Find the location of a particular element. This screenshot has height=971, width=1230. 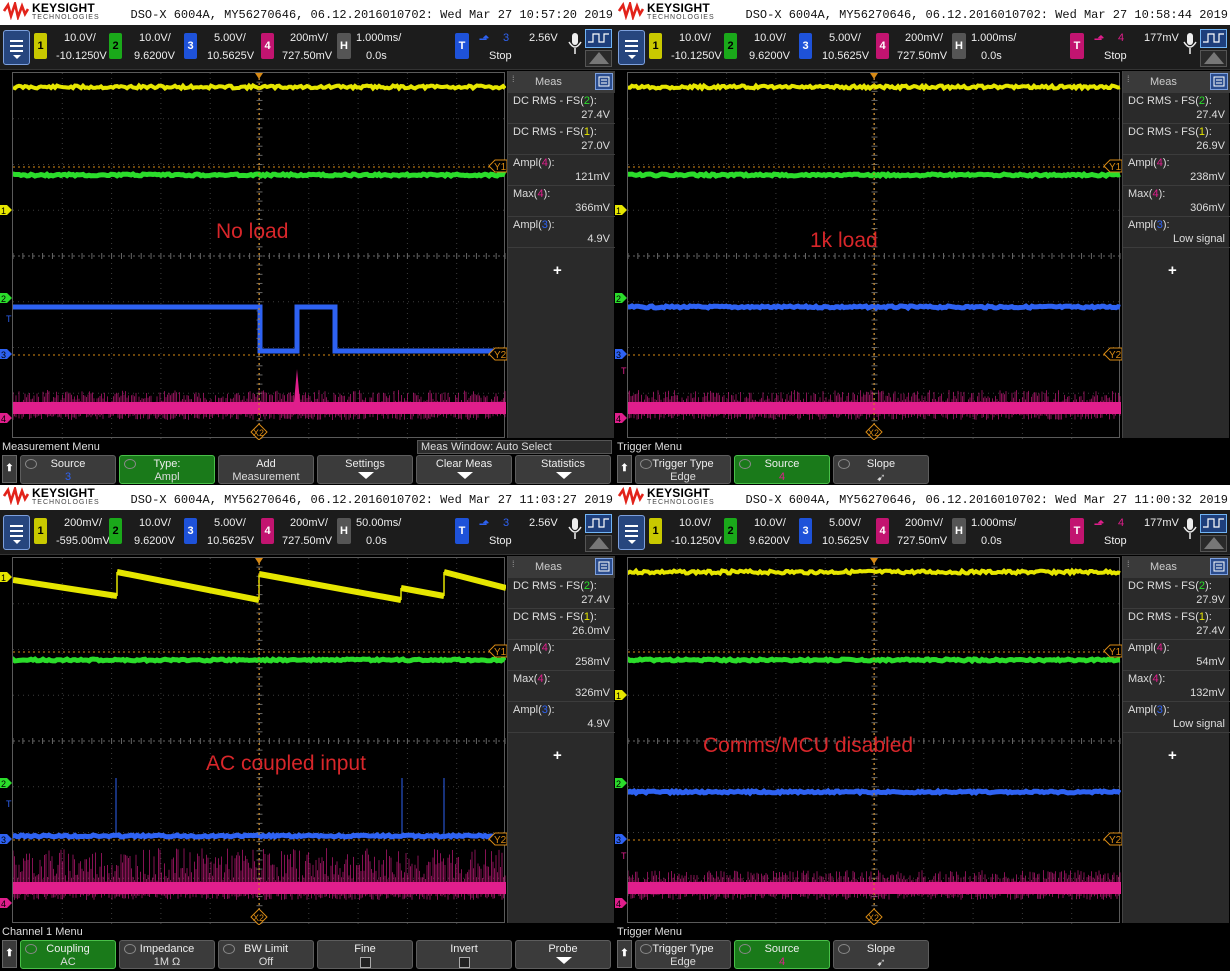

softkey-clear-meas: Clear Meas is located at coordinates (464, 469).